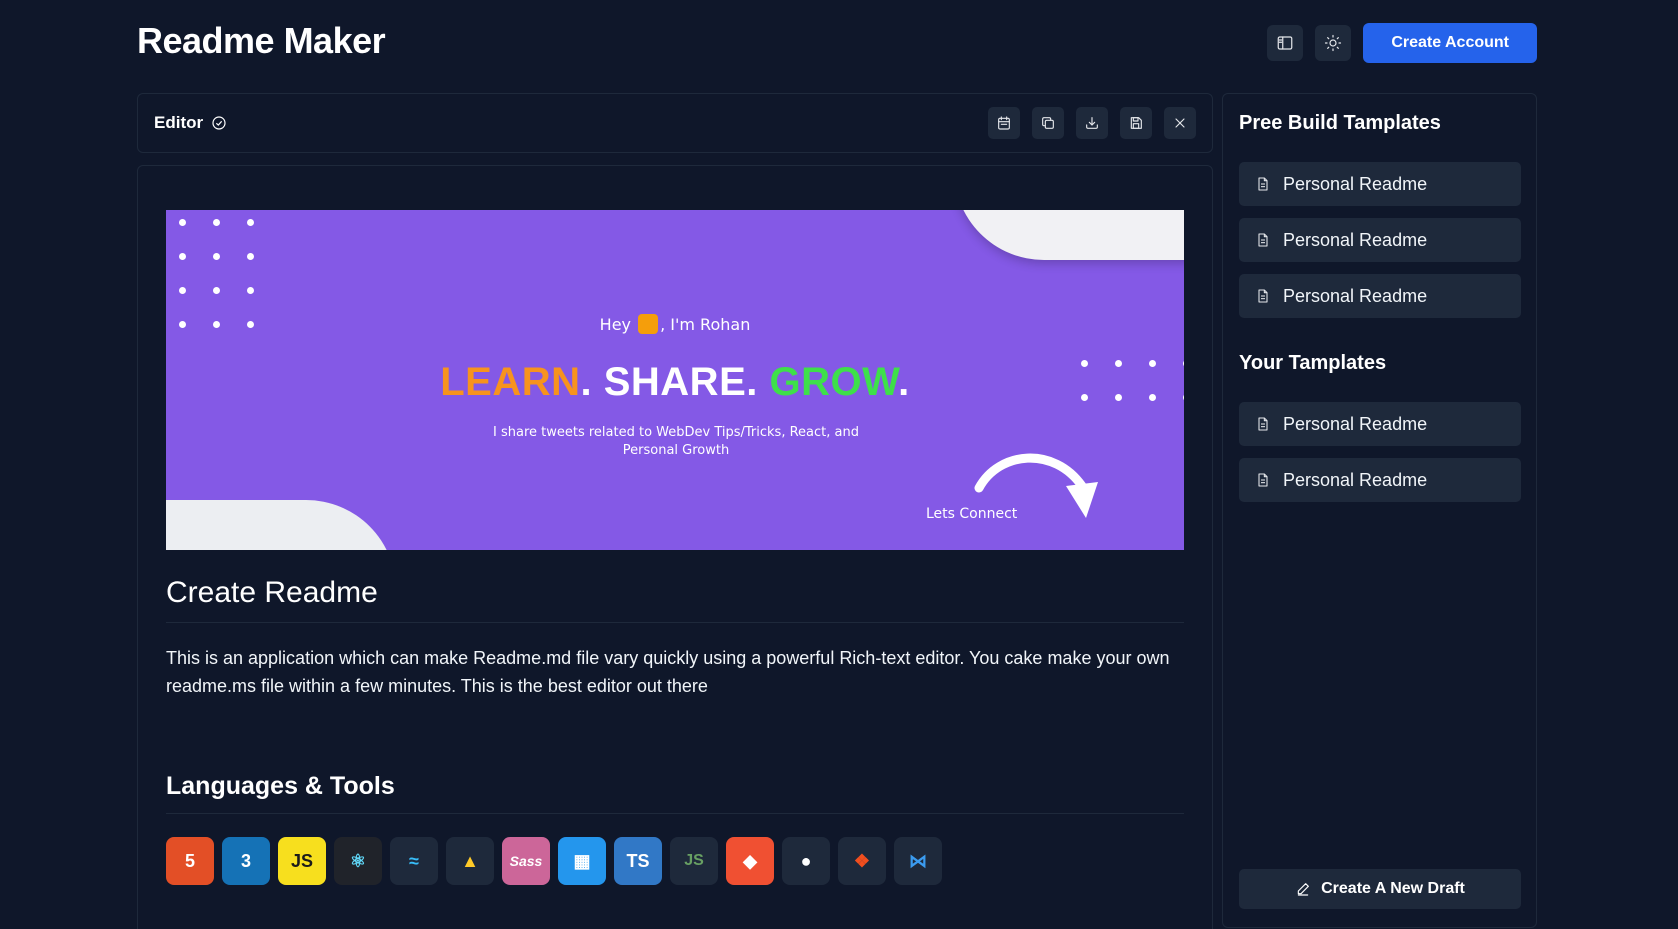 This screenshot has height=929, width=1678. What do you see at coordinates (1303, 889) in the screenshot?
I see `pencil-icon` at bounding box center [1303, 889].